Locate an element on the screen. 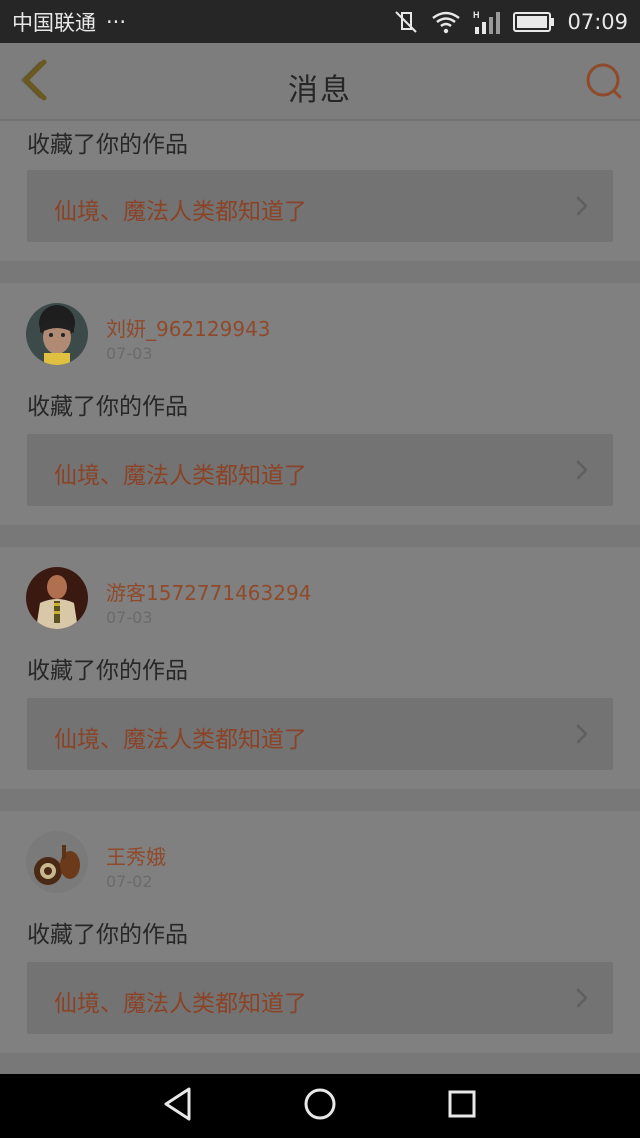 The image size is (640, 1138). message-date: 07-02 is located at coordinates (129, 881).